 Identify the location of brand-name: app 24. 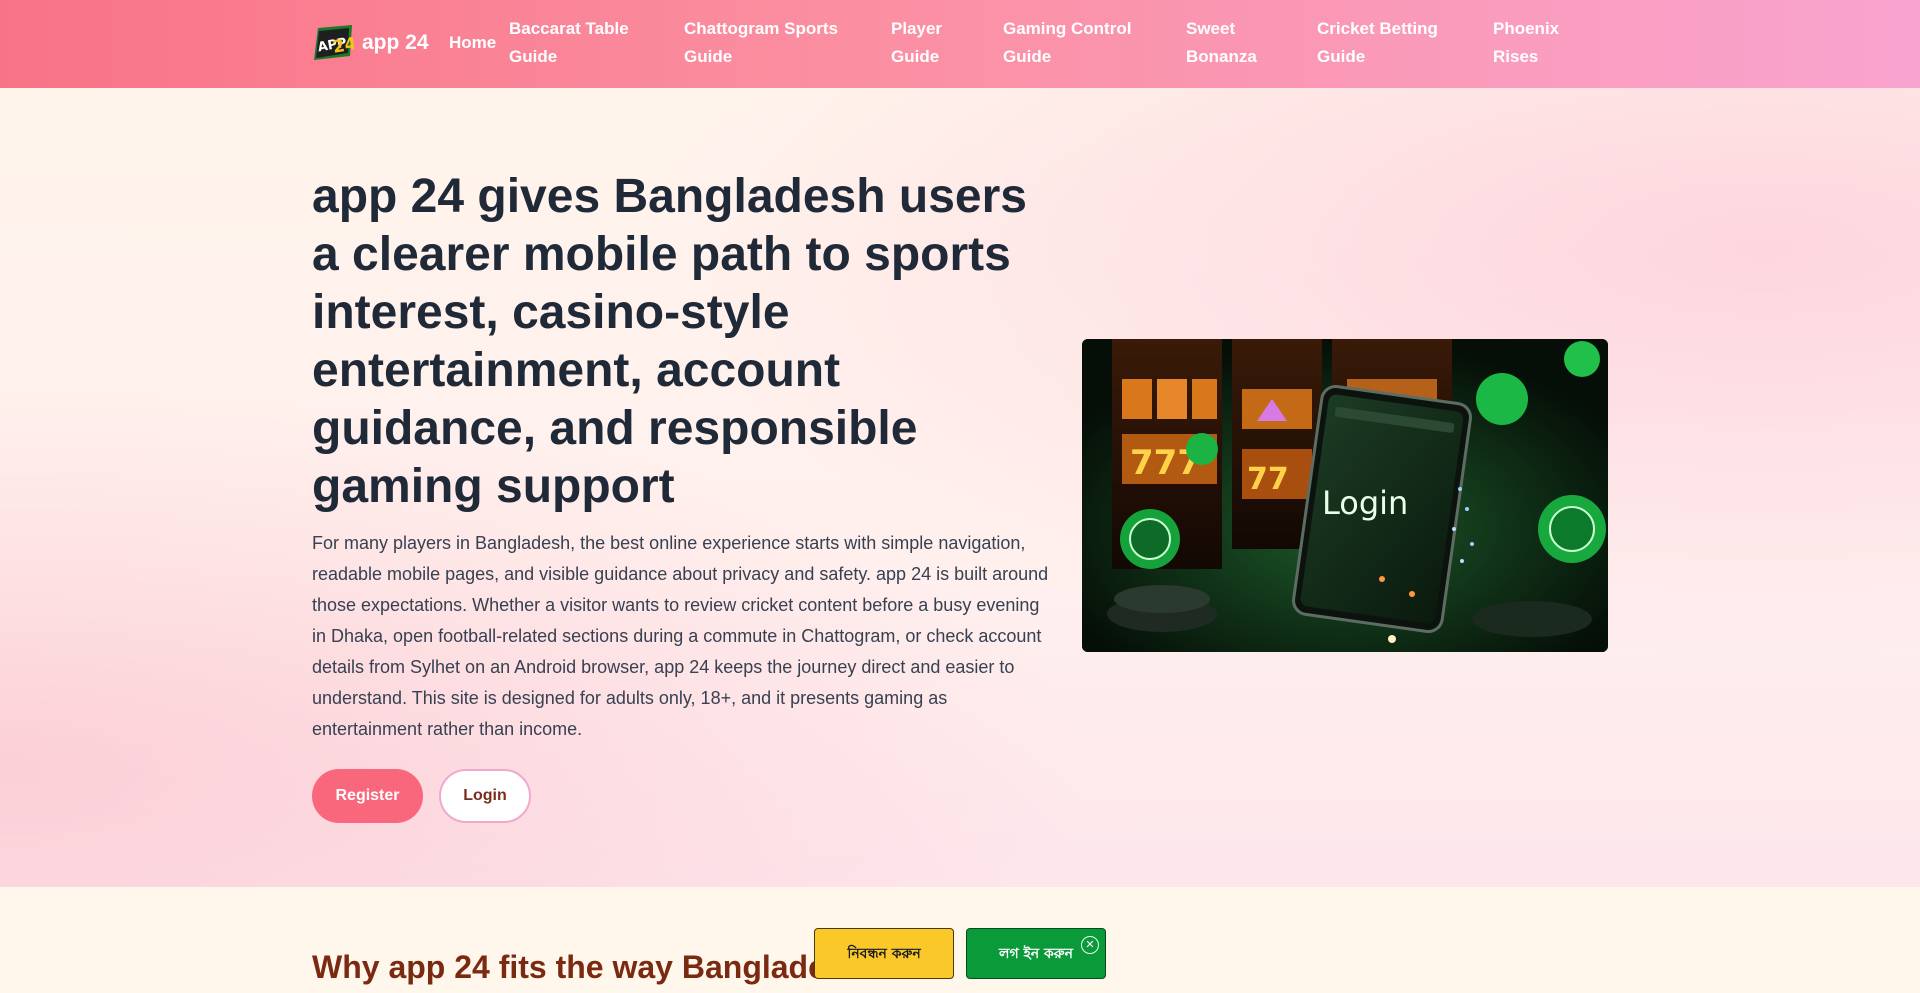
(395, 42).